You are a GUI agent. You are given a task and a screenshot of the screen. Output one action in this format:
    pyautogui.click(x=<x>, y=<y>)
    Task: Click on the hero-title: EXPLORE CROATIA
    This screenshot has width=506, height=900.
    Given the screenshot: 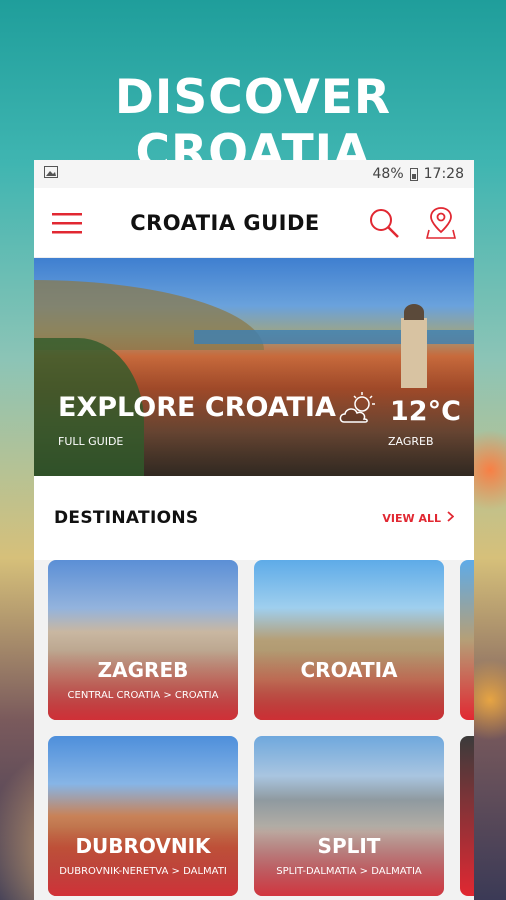 What is the action you would take?
    pyautogui.click(x=197, y=407)
    